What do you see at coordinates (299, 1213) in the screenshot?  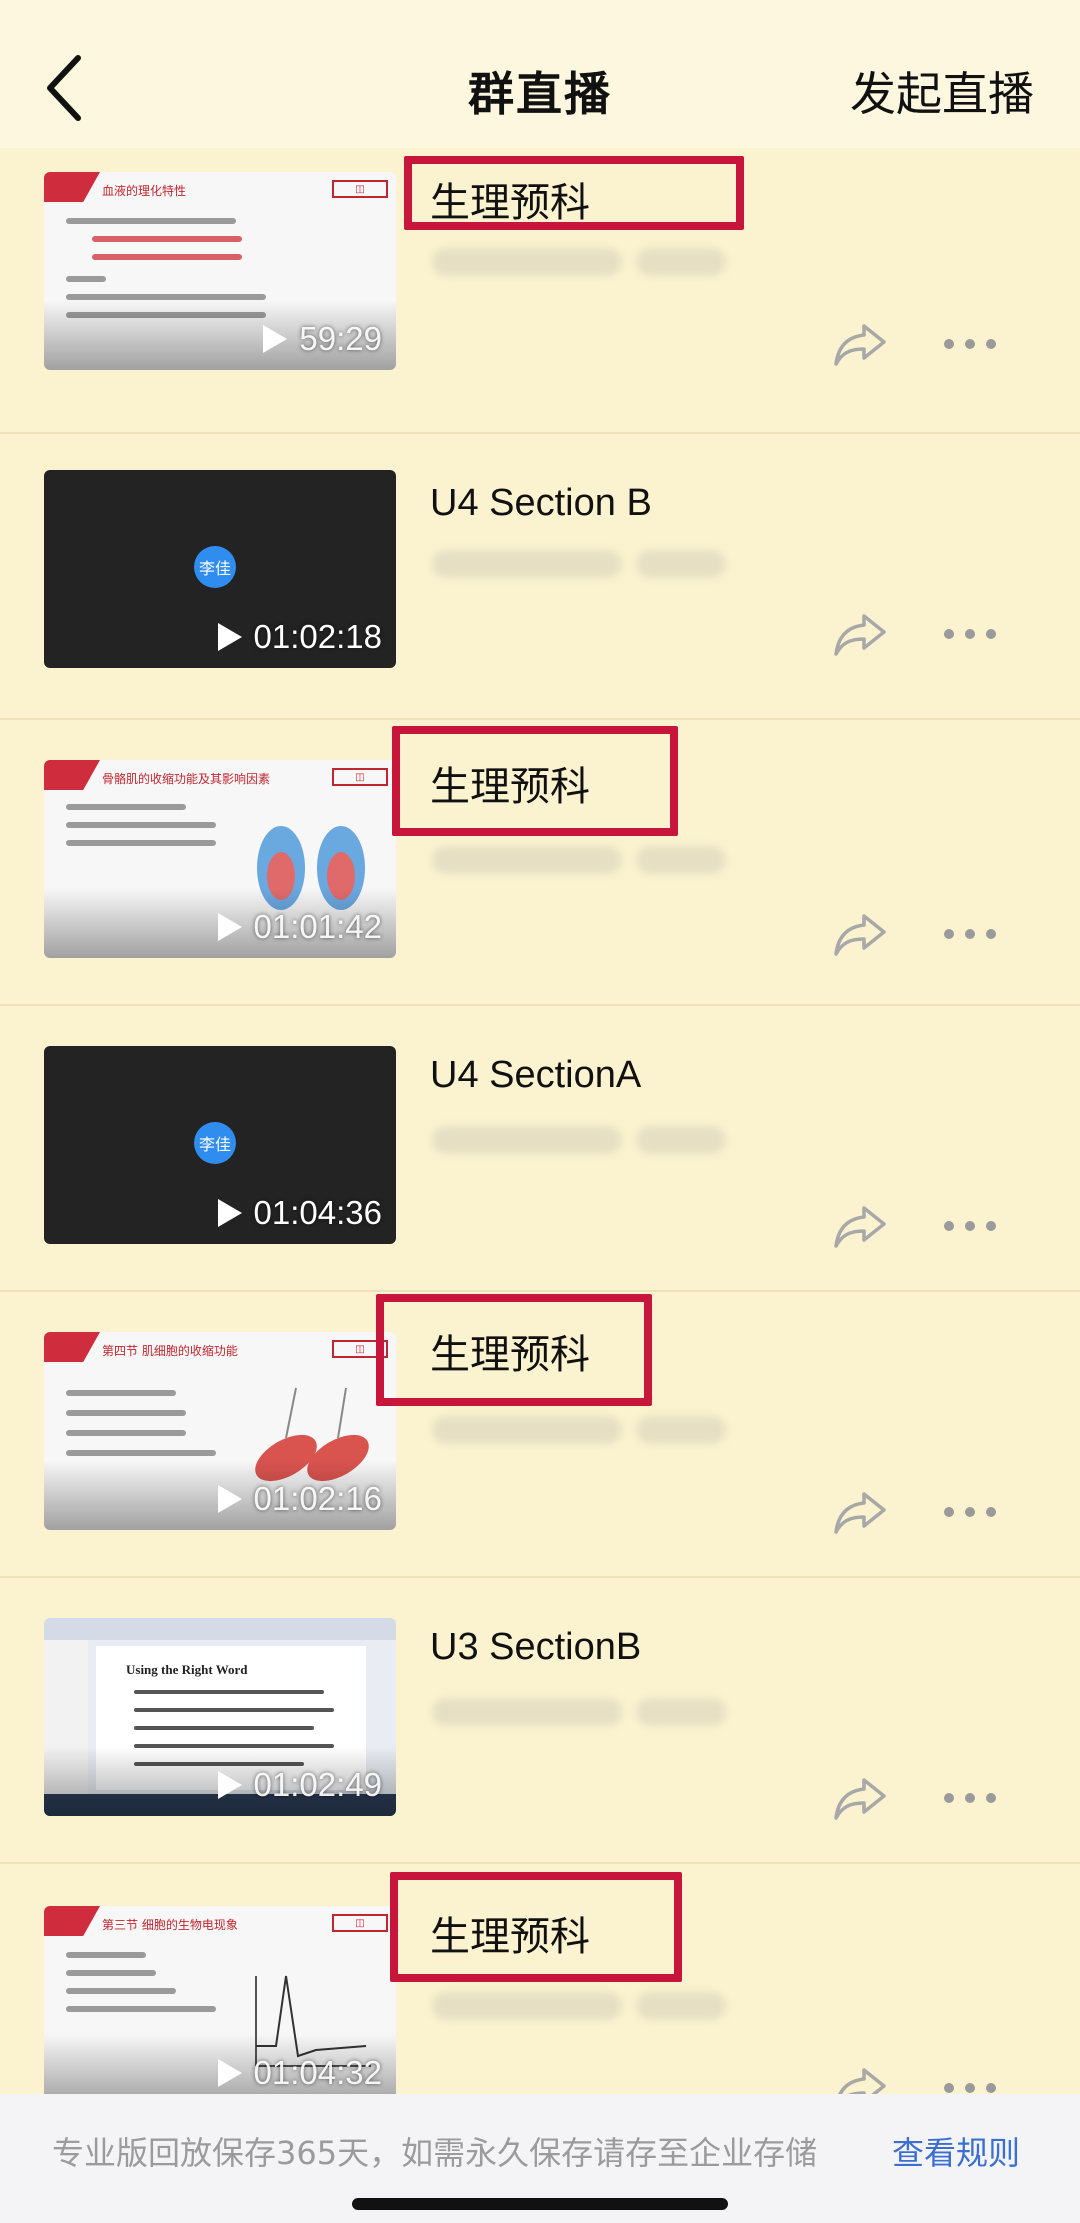 I see `video-duration: 01:04:36` at bounding box center [299, 1213].